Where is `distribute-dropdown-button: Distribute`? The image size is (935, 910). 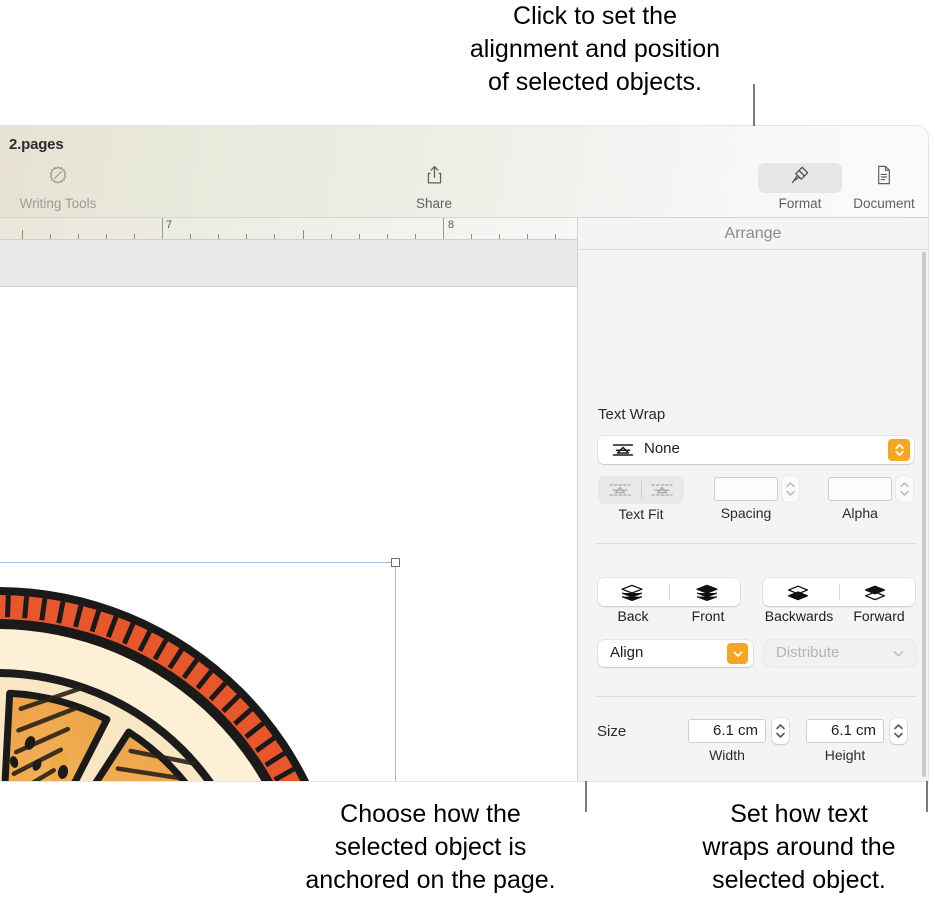
distribute-dropdown-button: Distribute is located at coordinates (840, 653).